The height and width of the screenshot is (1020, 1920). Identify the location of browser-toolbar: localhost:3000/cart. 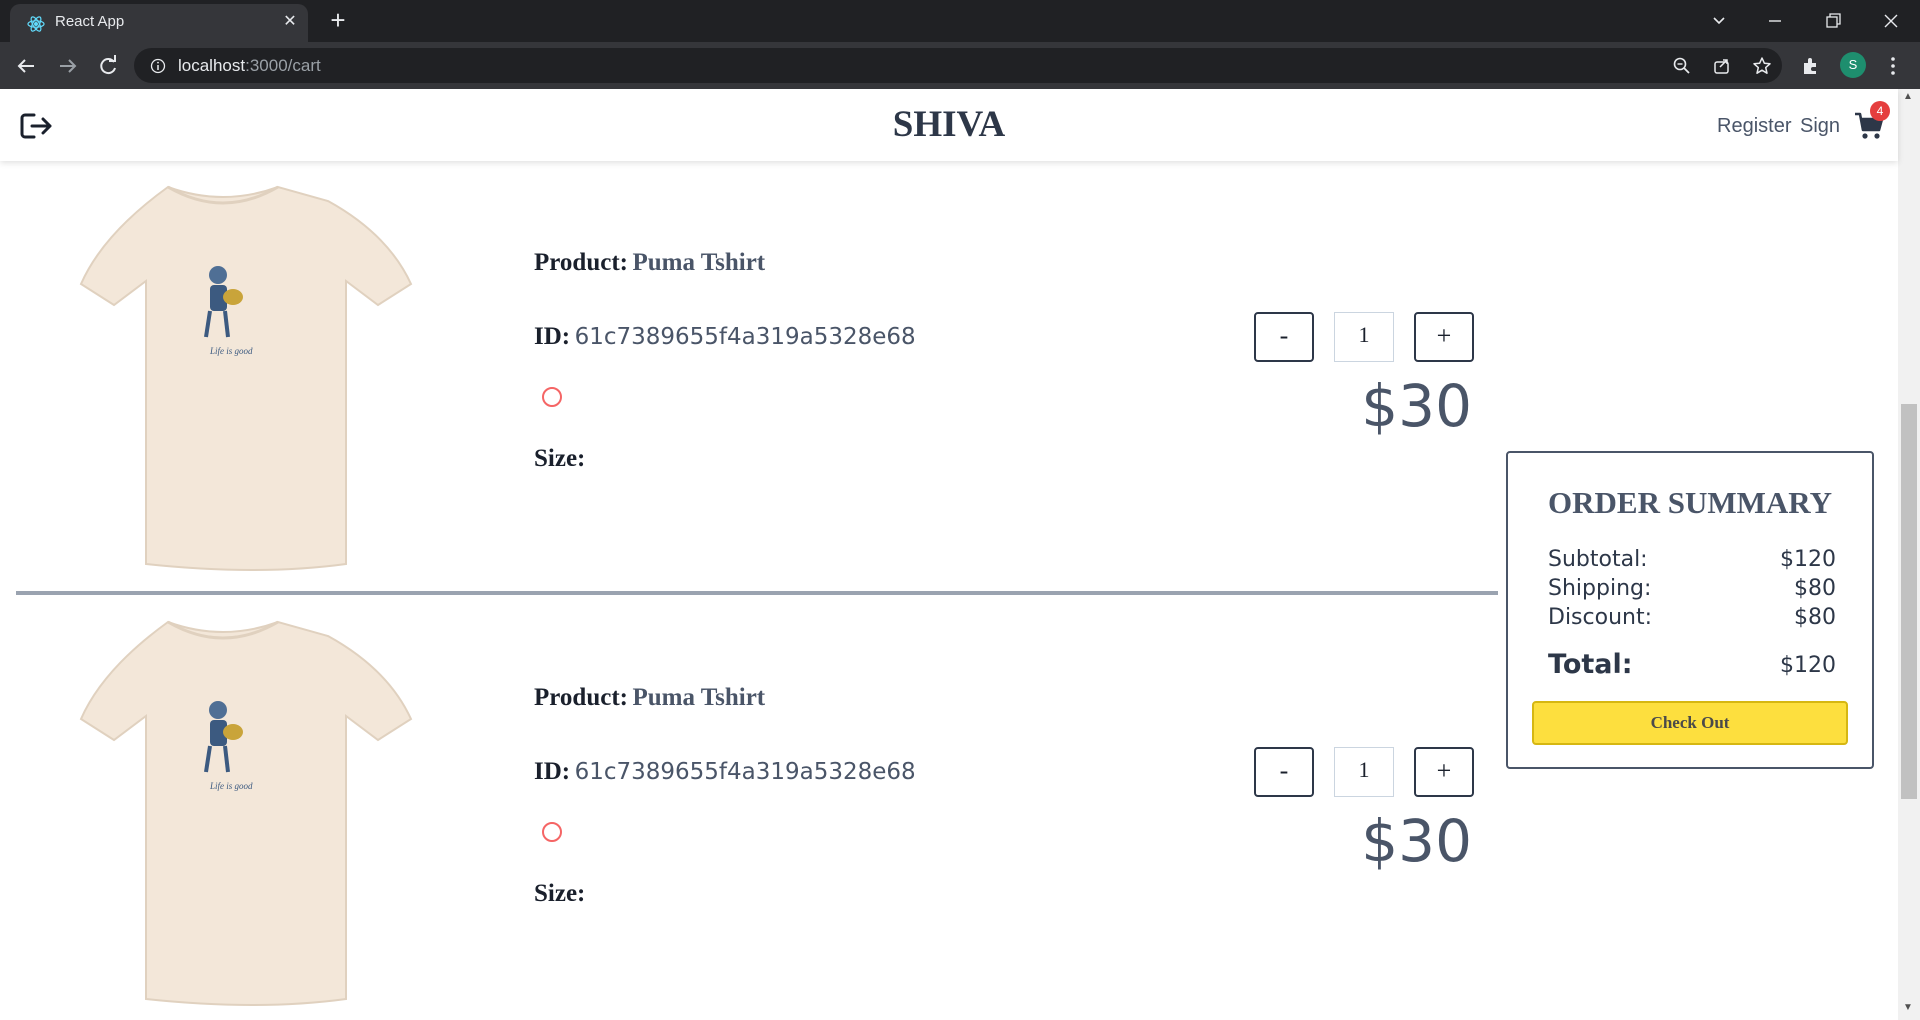
(960, 65).